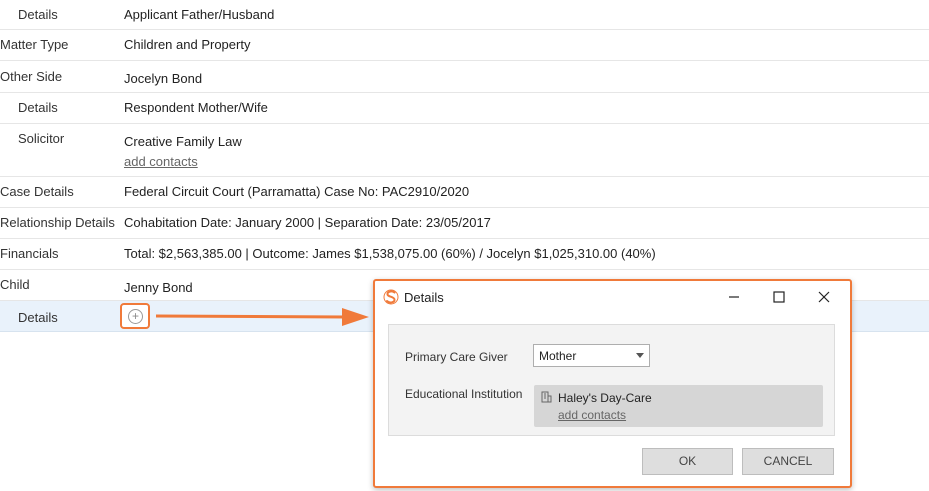  What do you see at coordinates (196, 107) in the screenshot?
I see `row-value: Respondent Mother/Wife` at bounding box center [196, 107].